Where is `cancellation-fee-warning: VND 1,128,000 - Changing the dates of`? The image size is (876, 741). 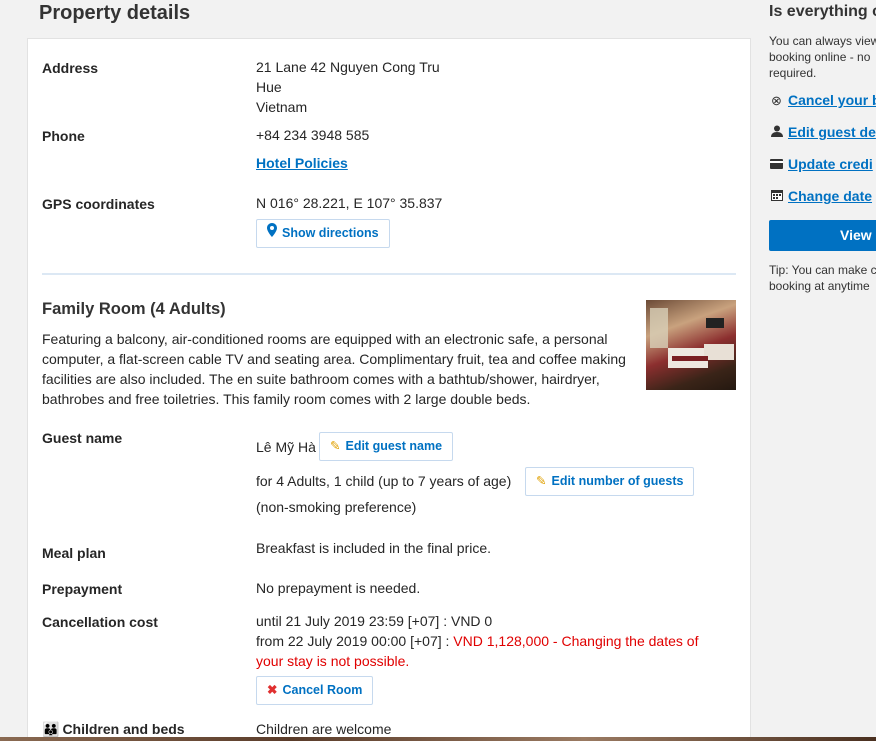 cancellation-fee-warning: VND 1,128,000 - Changing the dates of is located at coordinates (576, 641).